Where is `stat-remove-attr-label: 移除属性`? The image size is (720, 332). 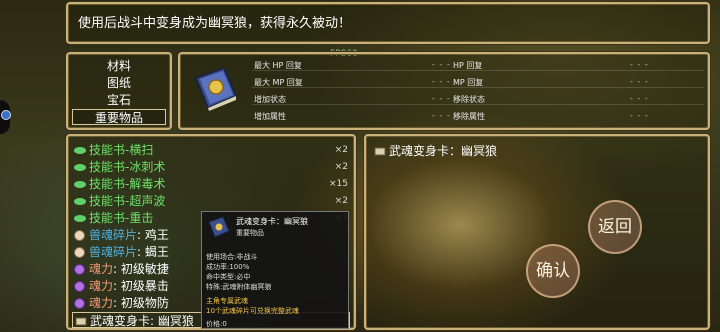
stat-remove-attr-label: 移除属性 is located at coordinates (469, 116).